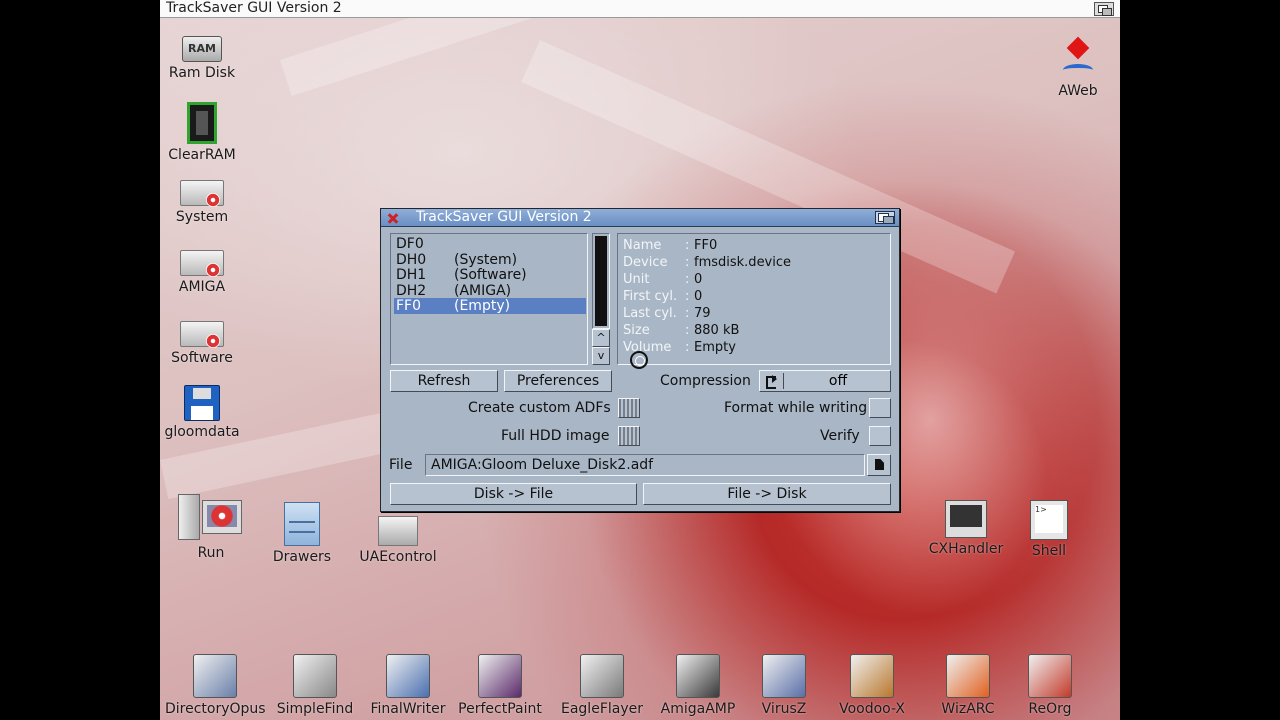 This screenshot has width=1280, height=720. I want to click on icon-label: SimpleFind, so click(315, 709).